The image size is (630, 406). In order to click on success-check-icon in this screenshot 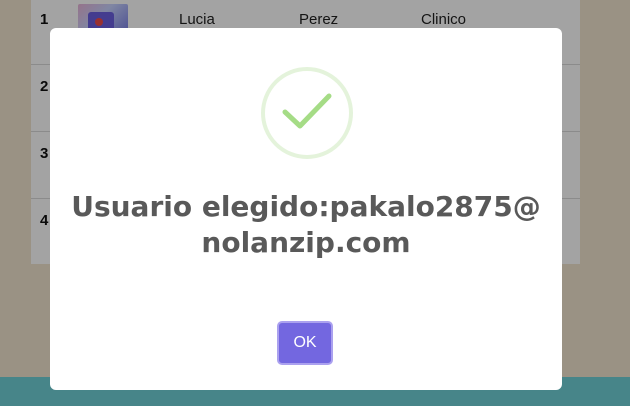, I will do `click(307, 113)`.